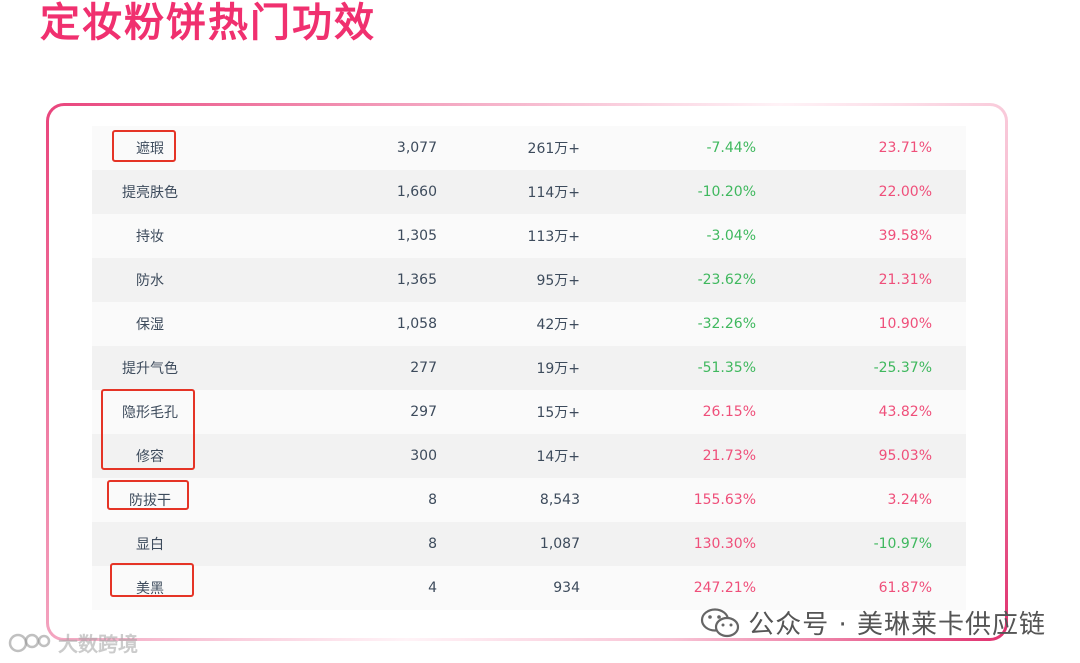 The width and height of the screenshot is (1080, 663). I want to click on growth-rate-1: 21.73%, so click(729, 456).